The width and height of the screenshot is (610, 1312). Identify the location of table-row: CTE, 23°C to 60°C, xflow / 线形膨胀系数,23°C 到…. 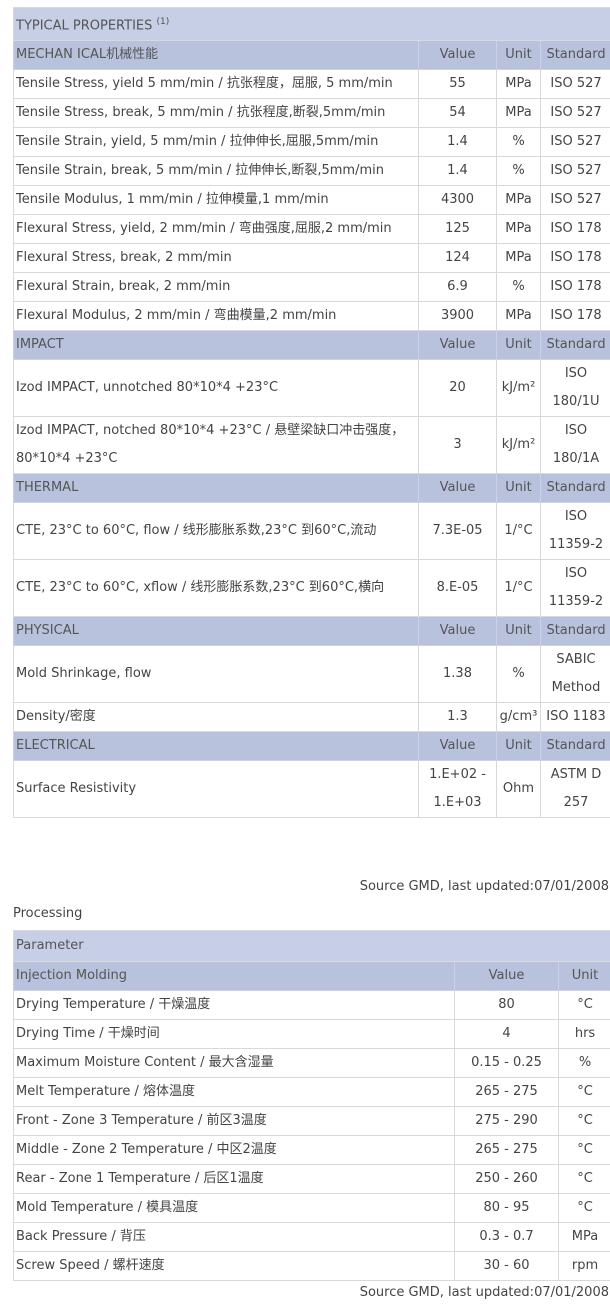
(311, 588).